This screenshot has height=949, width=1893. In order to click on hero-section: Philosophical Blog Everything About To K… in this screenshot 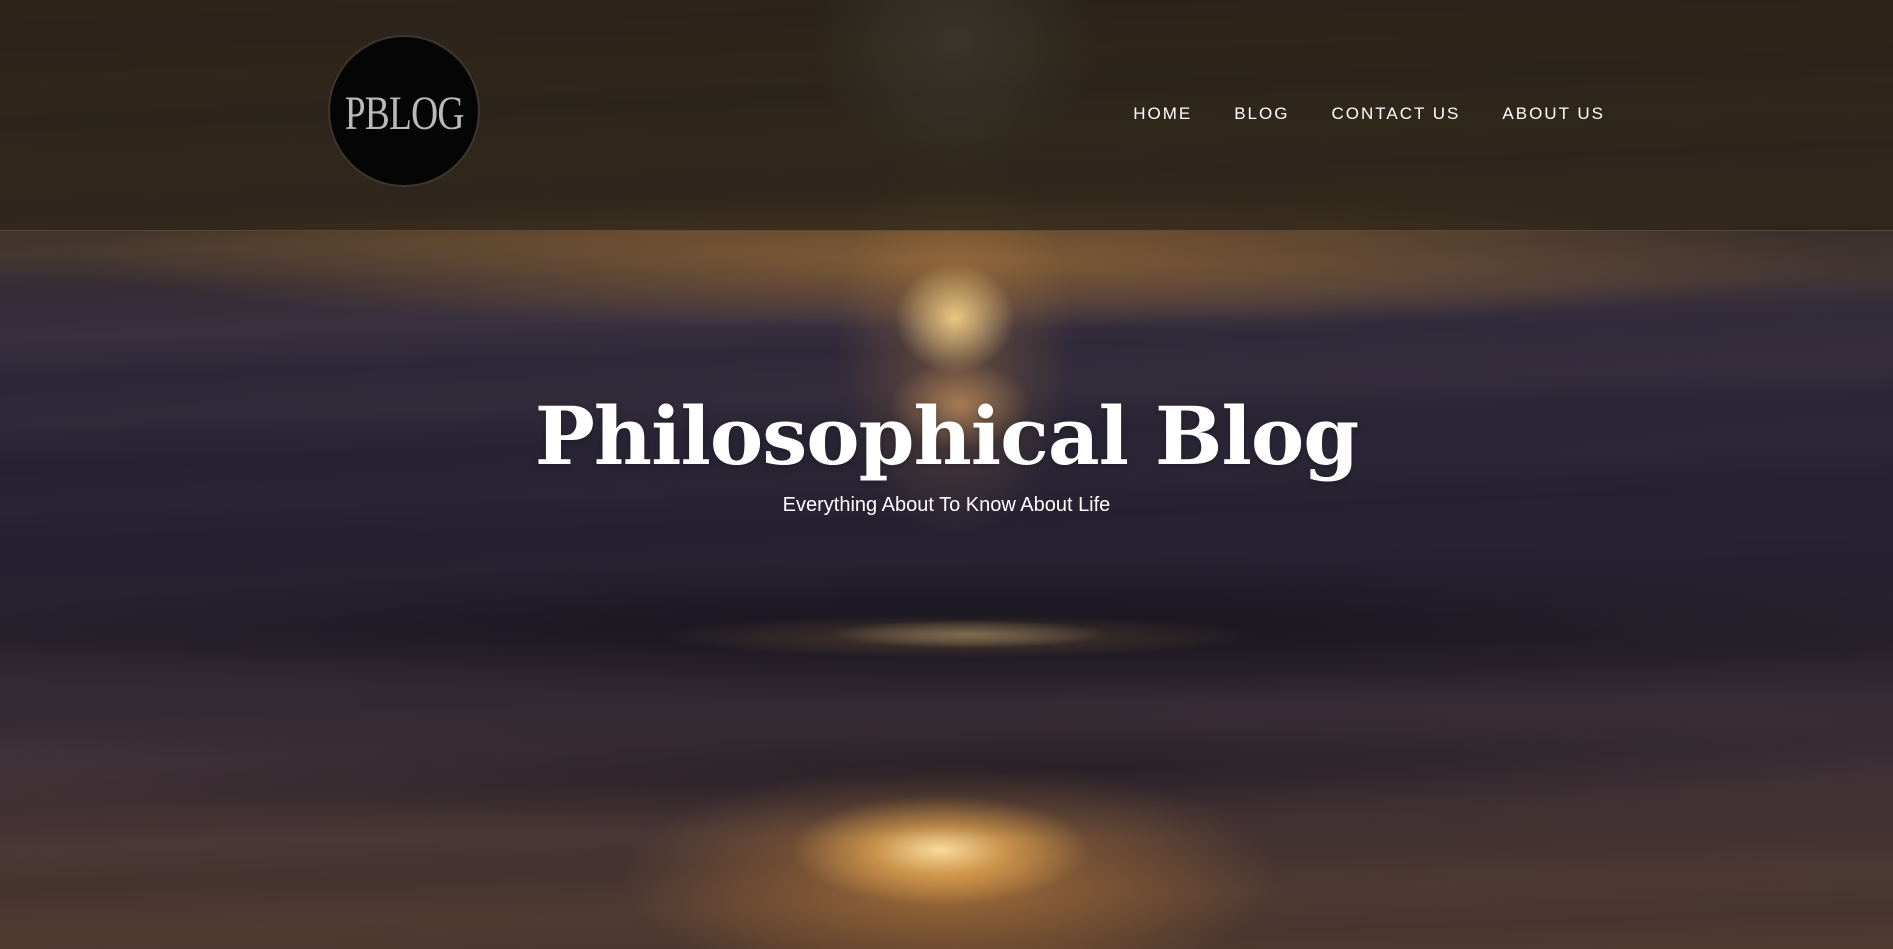, I will do `click(946, 453)`.